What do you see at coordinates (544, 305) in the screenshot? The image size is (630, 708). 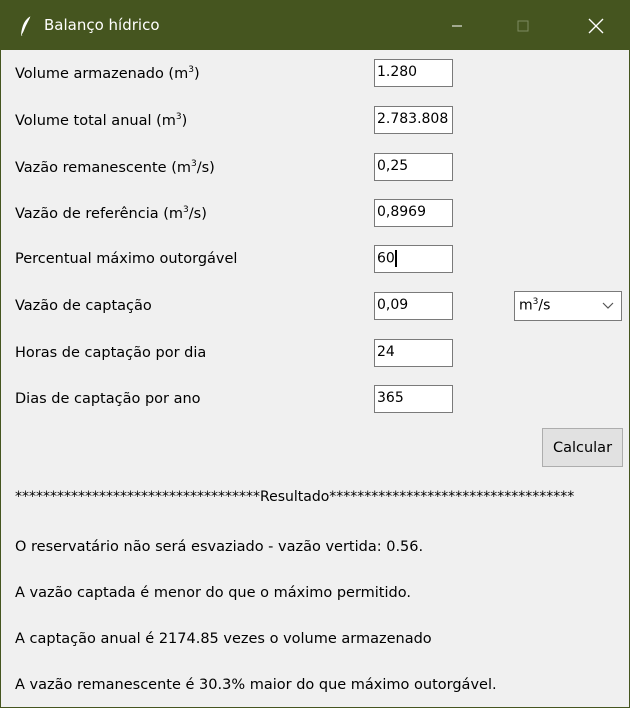 I see `select-text: /s` at bounding box center [544, 305].